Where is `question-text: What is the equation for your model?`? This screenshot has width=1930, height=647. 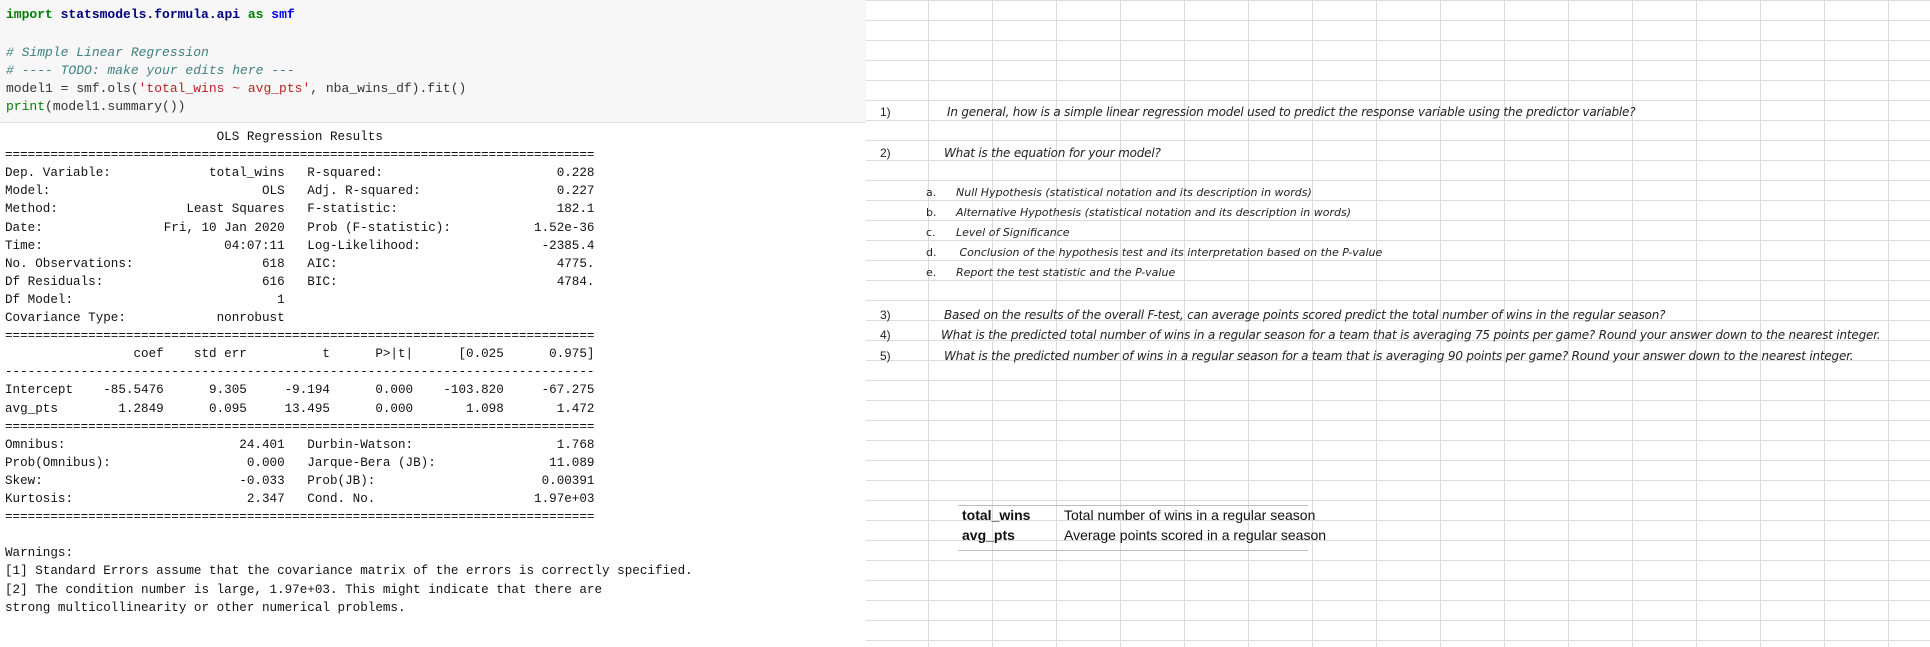 question-text: What is the equation for your model? is located at coordinates (1052, 153).